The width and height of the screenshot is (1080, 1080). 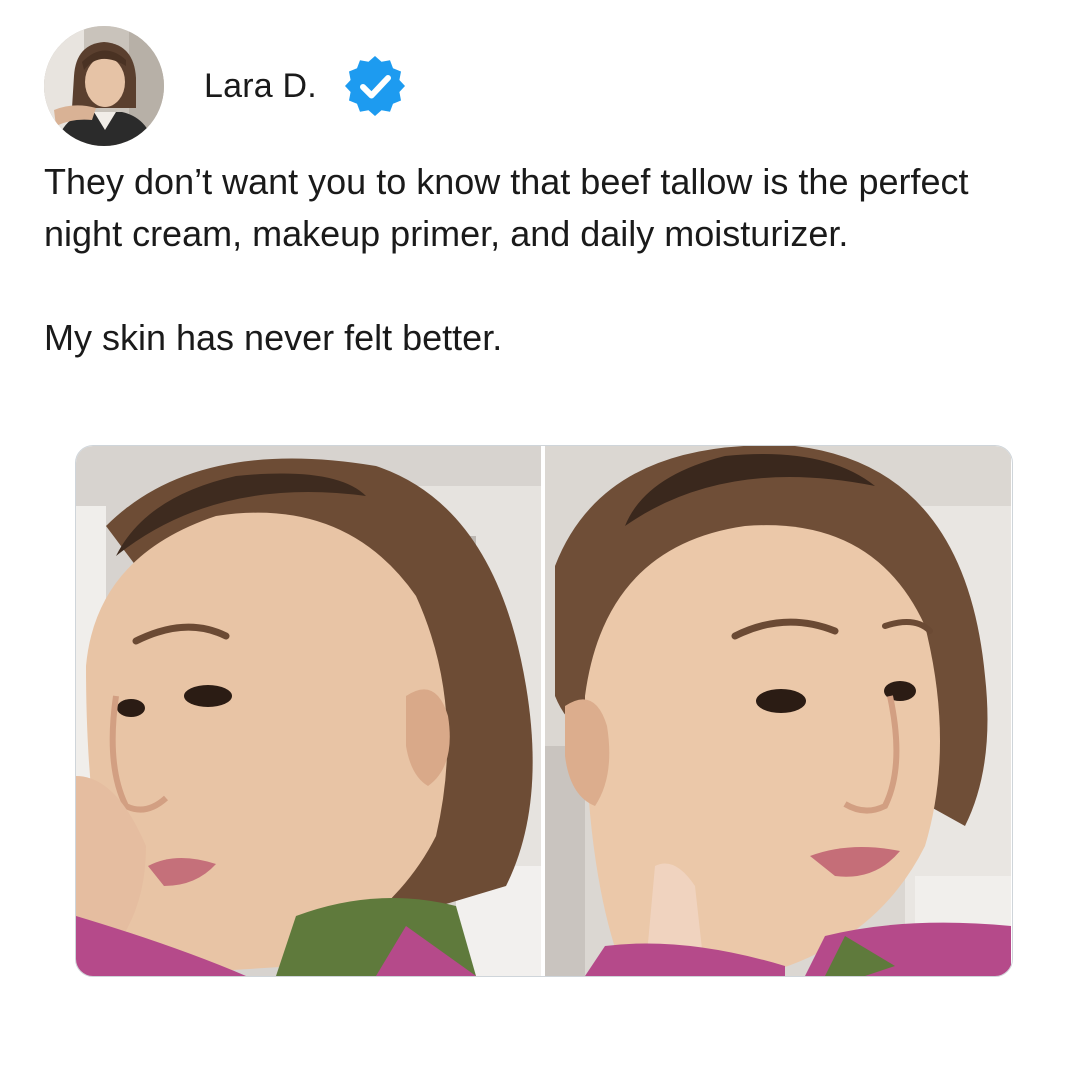 What do you see at coordinates (273, 337) in the screenshot?
I see `post-text-paragraph-2: My skin has never felt better.` at bounding box center [273, 337].